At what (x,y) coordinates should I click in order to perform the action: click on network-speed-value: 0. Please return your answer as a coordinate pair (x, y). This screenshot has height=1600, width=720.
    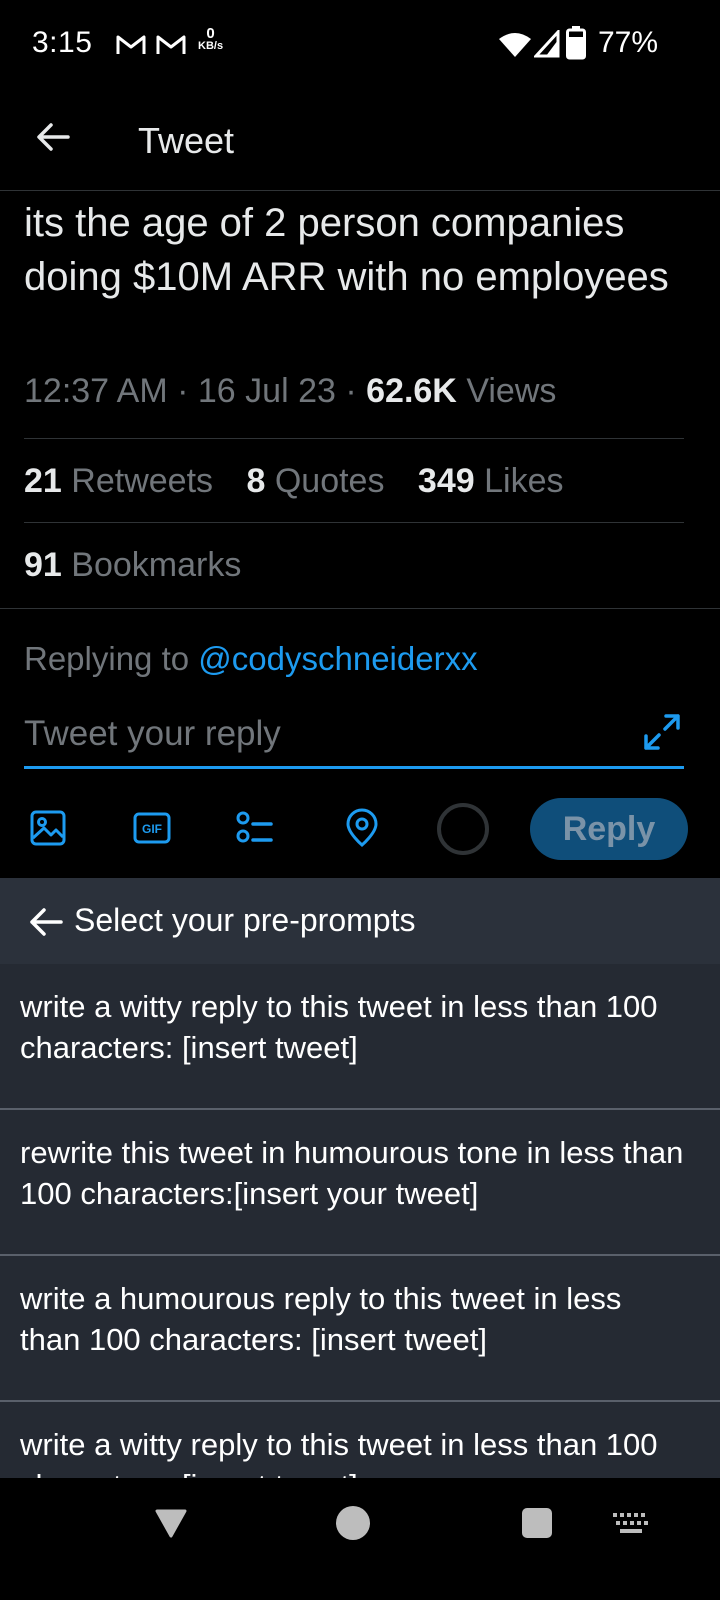
    Looking at the image, I should click on (210, 33).